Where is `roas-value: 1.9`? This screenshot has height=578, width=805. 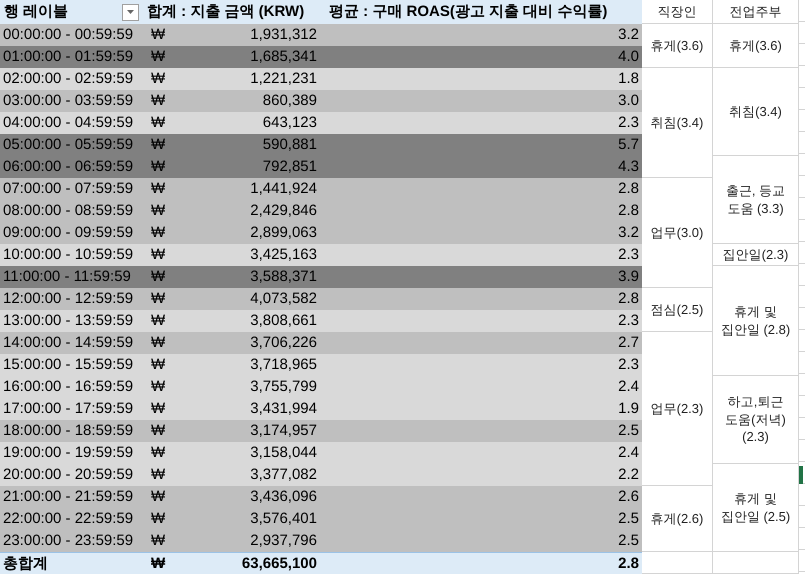
roas-value: 1.9 is located at coordinates (629, 409).